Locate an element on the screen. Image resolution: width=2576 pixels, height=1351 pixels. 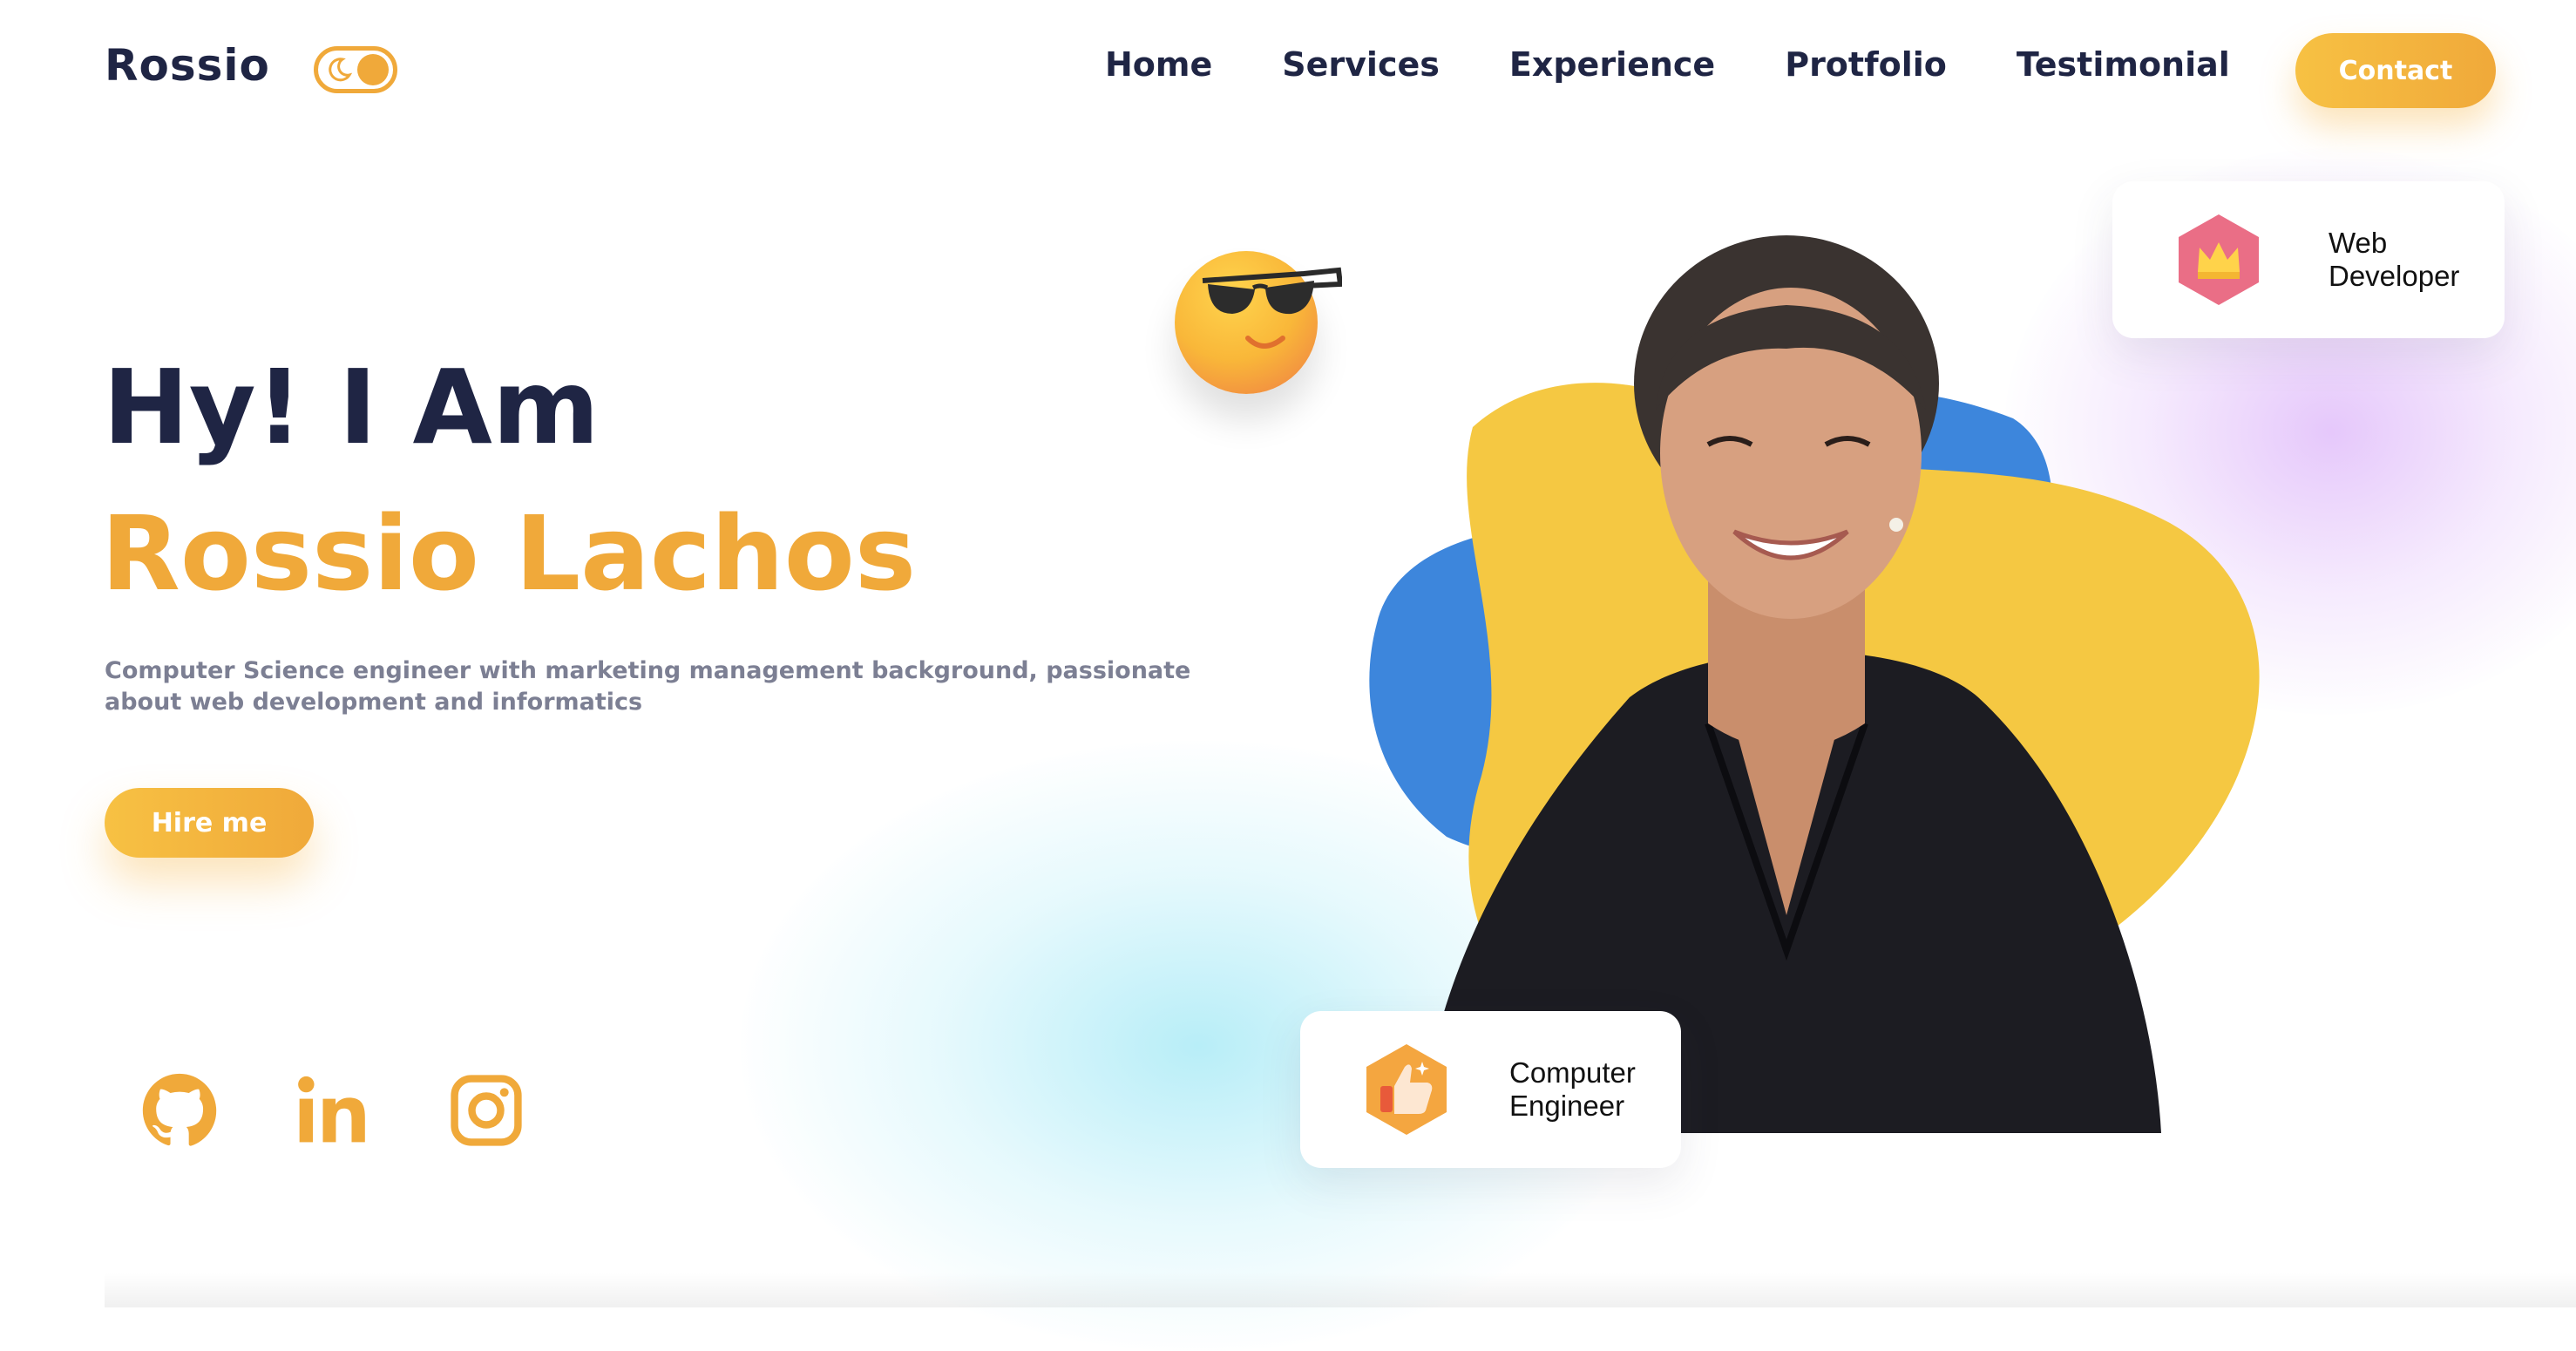
badge-line: Engineer is located at coordinates (1567, 1106).